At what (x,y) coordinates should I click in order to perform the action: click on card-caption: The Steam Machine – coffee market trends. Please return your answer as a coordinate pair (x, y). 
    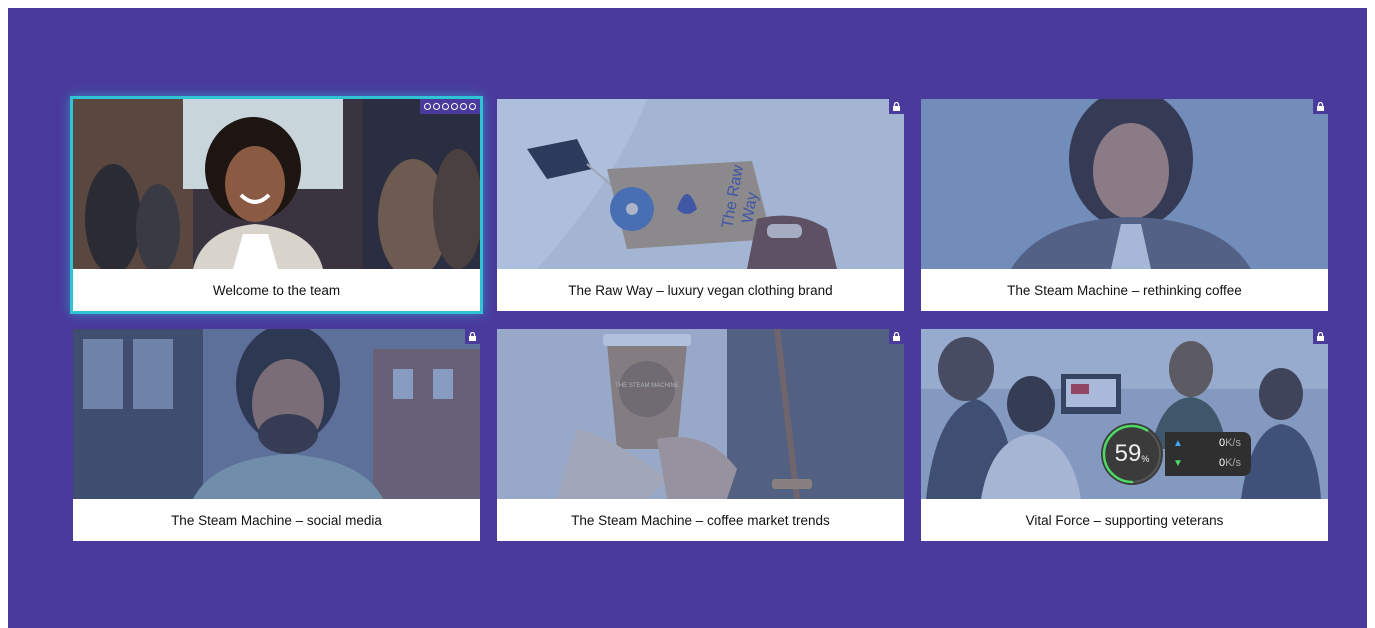
    Looking at the image, I should click on (700, 520).